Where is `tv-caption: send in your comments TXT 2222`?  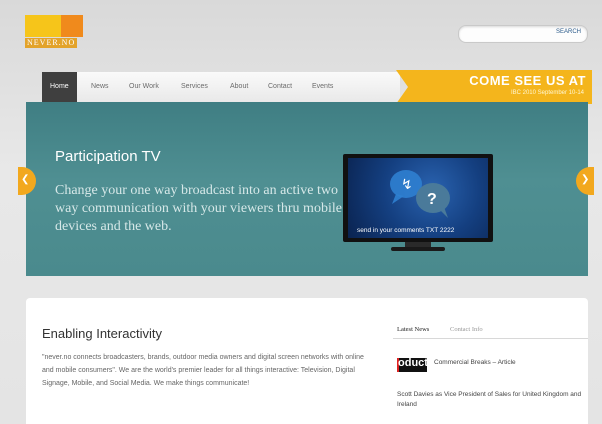
tv-caption: send in your comments TXT 2222 is located at coordinates (406, 230).